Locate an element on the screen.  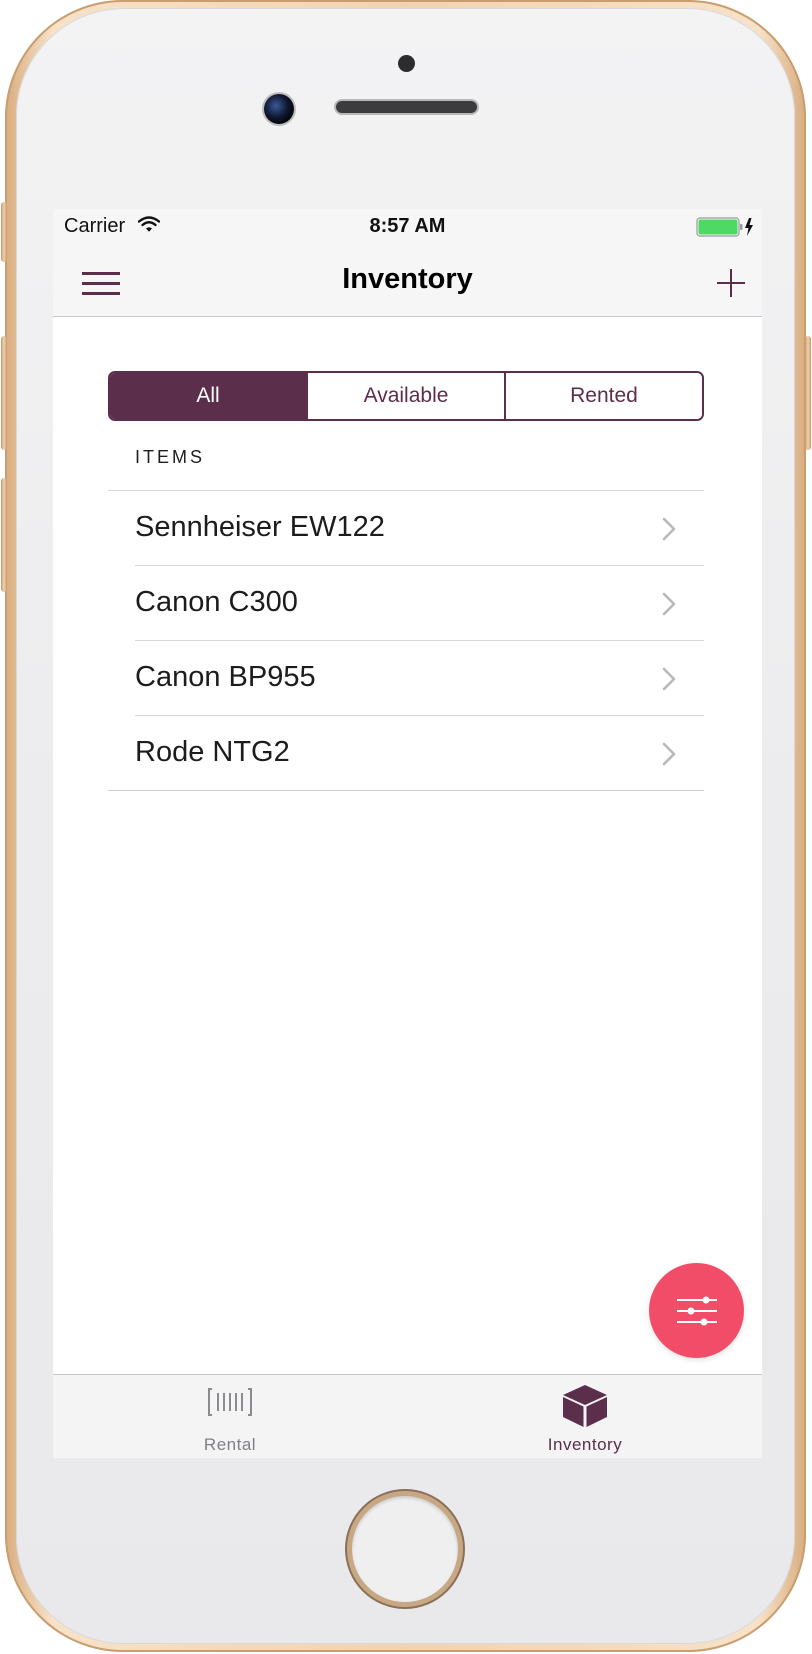
barcode-icon is located at coordinates (230, 1402).